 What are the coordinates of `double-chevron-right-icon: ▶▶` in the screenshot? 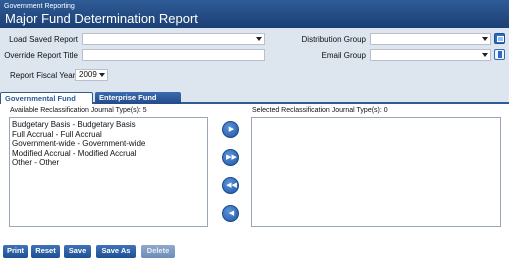 It's located at (231, 157).